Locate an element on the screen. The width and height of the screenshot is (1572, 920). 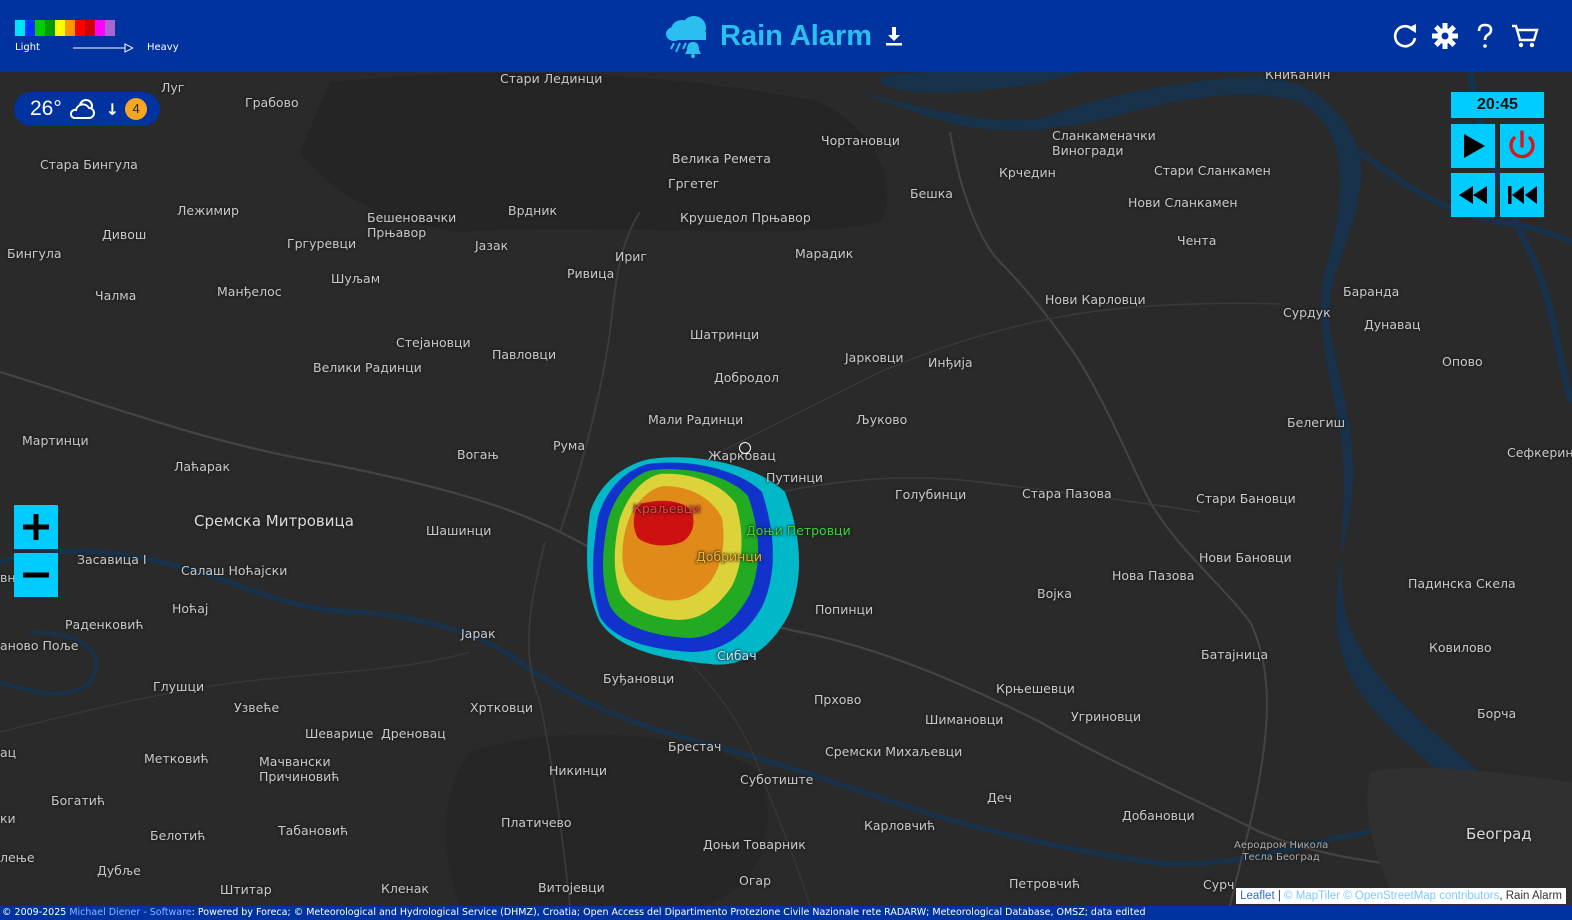
place-label: Засавица I is located at coordinates (112, 559).